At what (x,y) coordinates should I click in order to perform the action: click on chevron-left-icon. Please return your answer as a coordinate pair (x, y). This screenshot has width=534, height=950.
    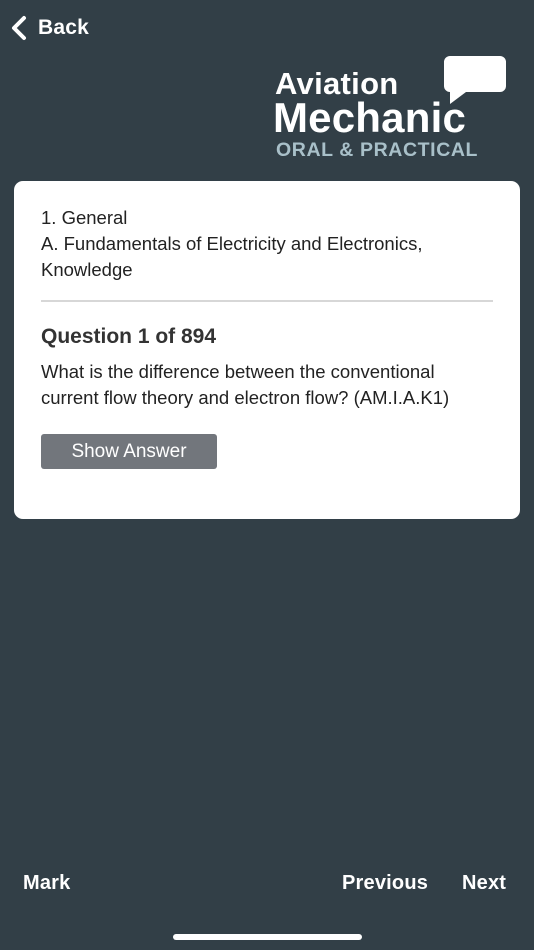
    Looking at the image, I should click on (19, 28).